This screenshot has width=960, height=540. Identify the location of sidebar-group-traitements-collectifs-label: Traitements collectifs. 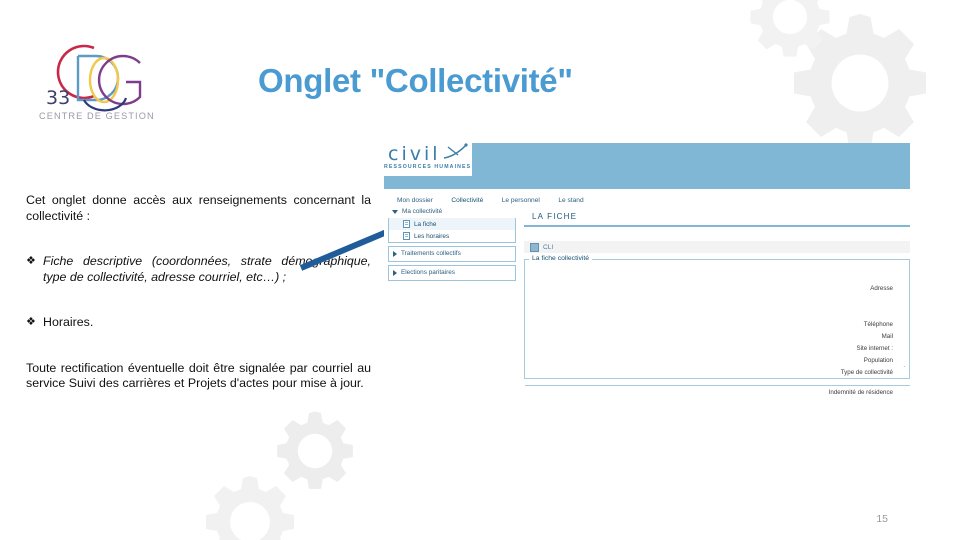
(431, 253).